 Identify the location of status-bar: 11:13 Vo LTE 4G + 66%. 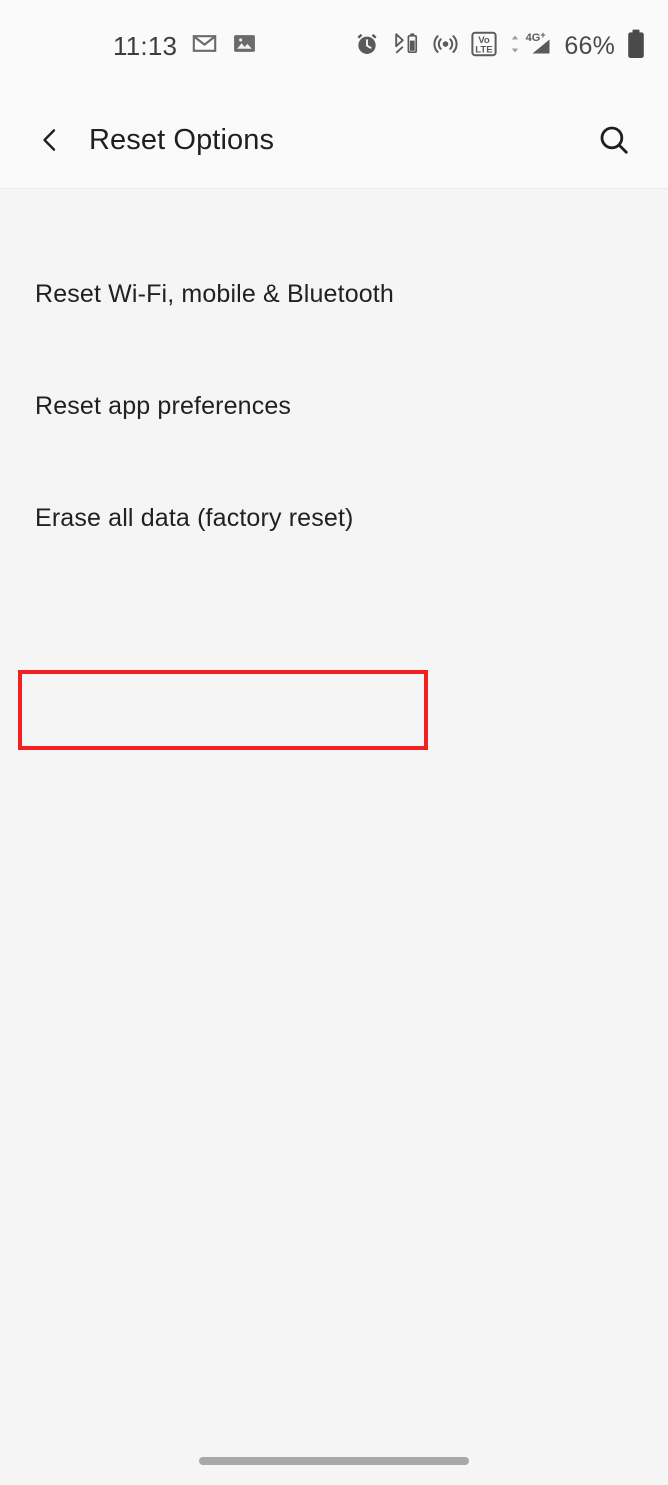
(334, 46).